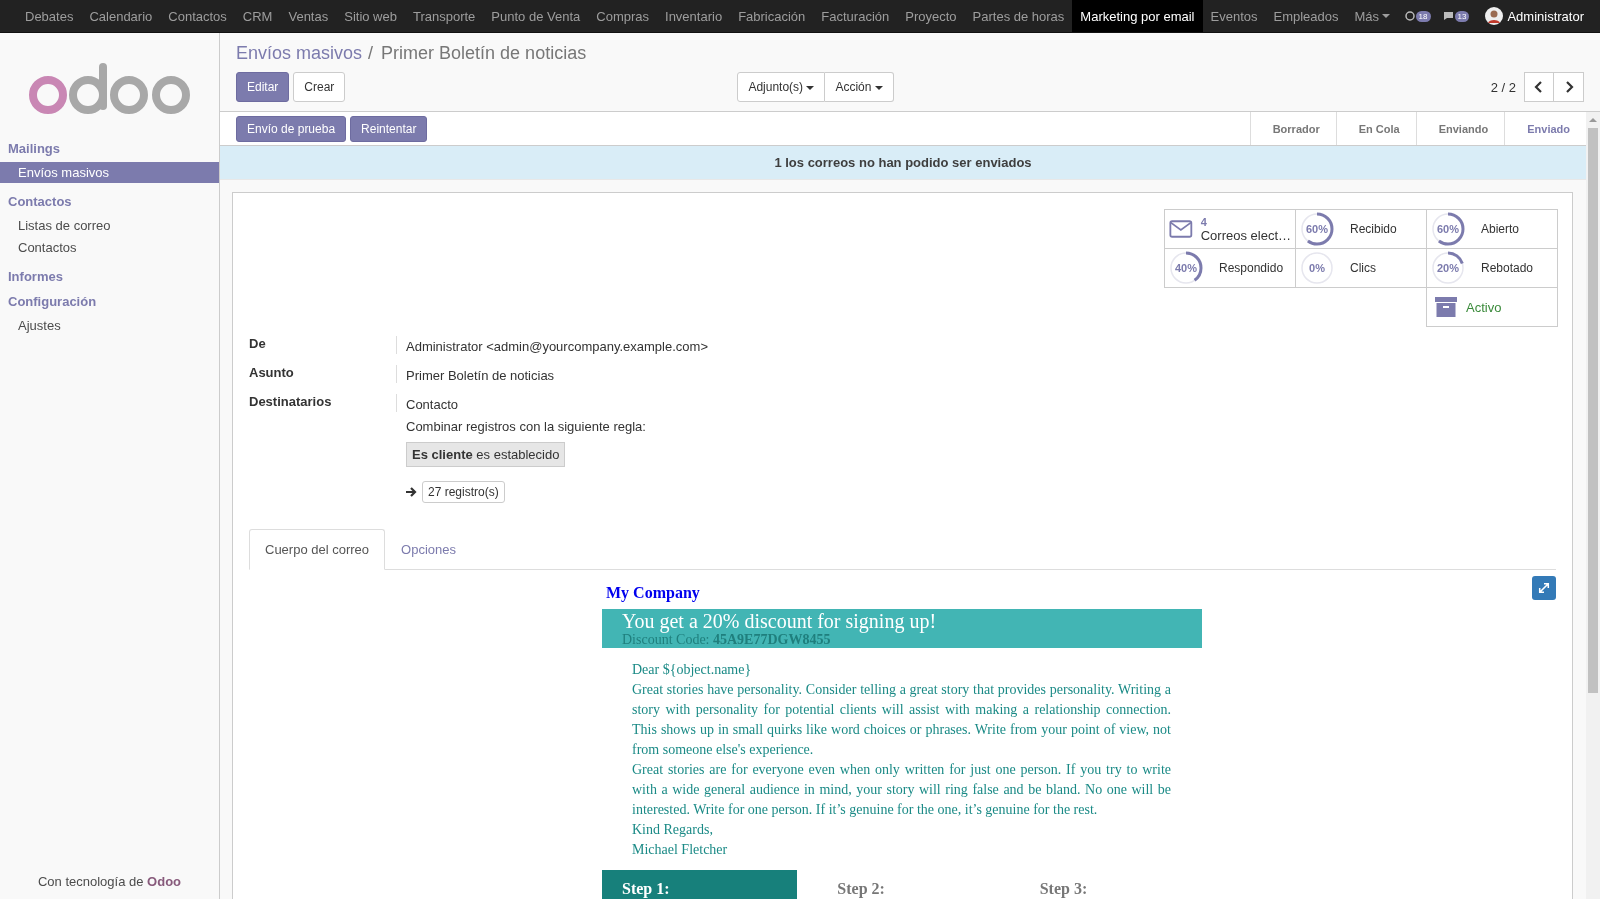 The width and height of the screenshot is (1600, 899). I want to click on app-menu-item: CRM, so click(257, 16).